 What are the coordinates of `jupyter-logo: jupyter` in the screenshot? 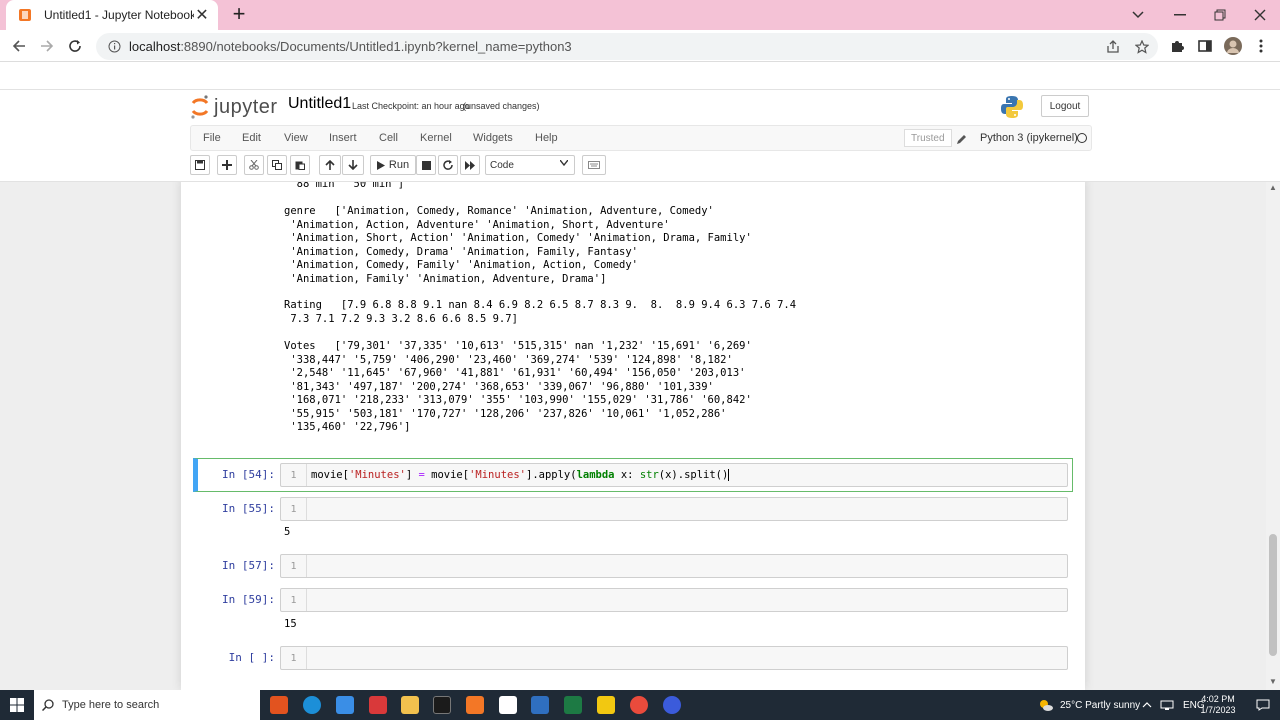 It's located at (234, 107).